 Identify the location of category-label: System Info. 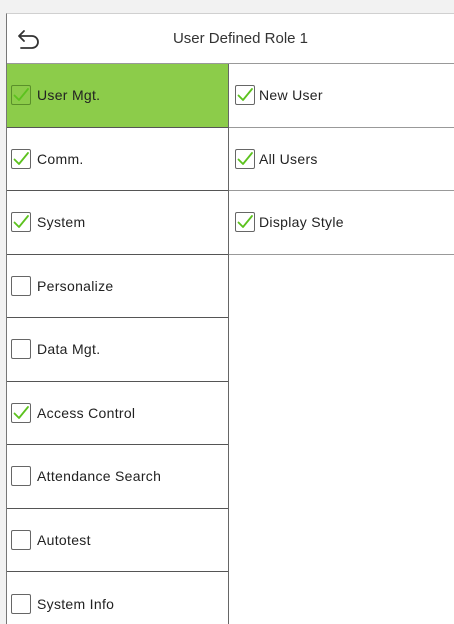
(76, 603).